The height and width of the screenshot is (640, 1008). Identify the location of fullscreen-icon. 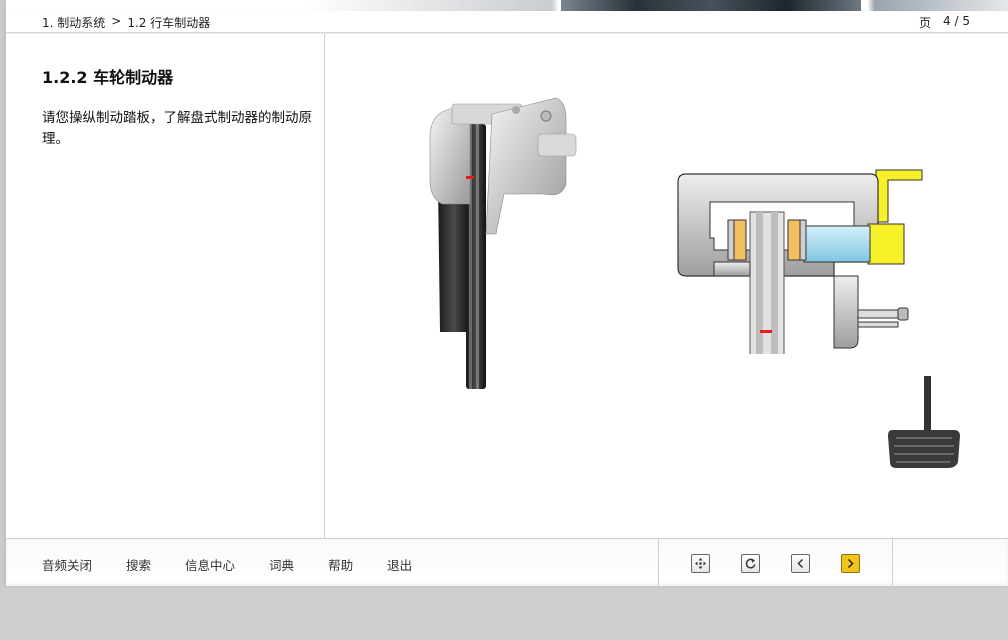
(700, 563).